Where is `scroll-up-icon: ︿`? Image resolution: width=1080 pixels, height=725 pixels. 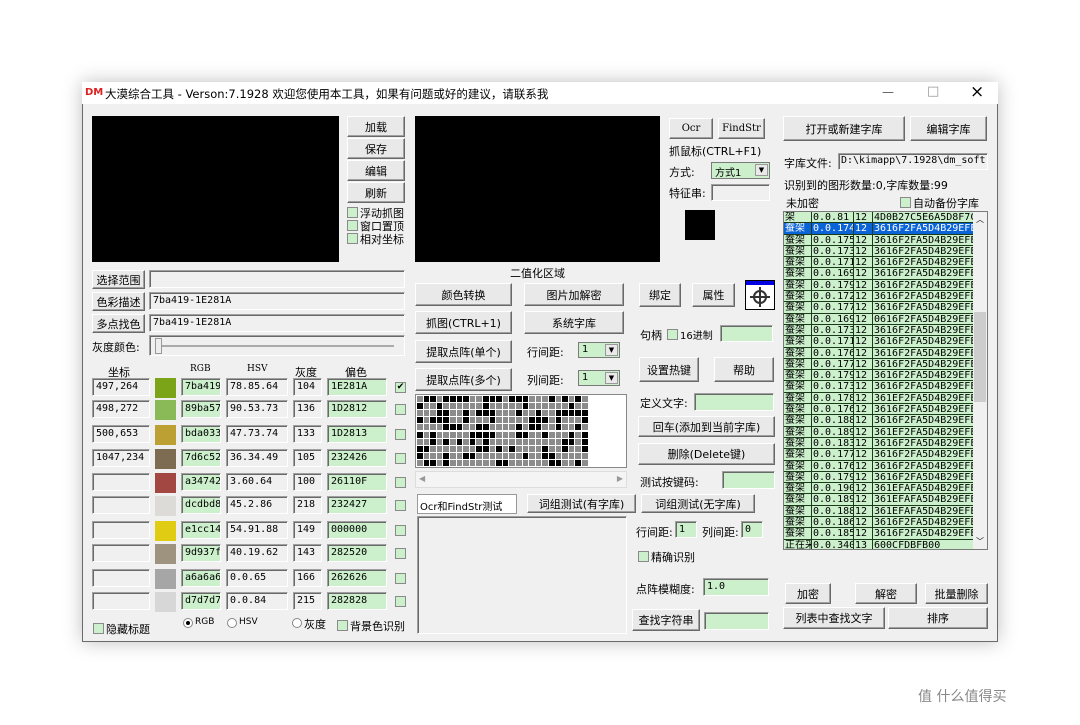
scroll-up-icon: ︿ is located at coordinates (980, 219).